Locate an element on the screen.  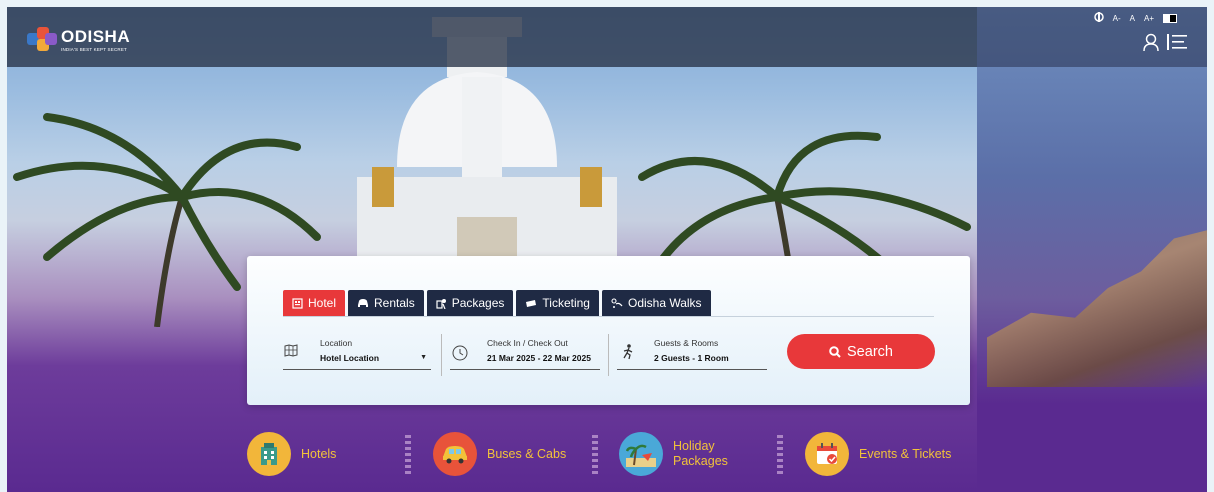
category-events-tickets: Events & Tickets is located at coordinates (878, 454).